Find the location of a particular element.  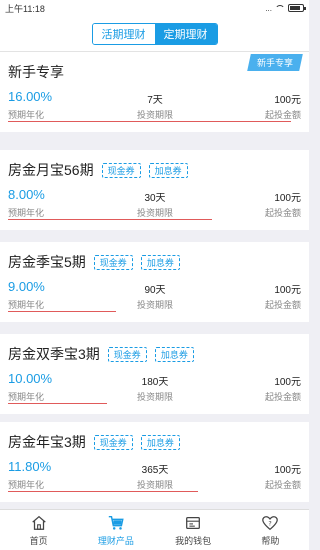

newbie-ribbon: 新手专享 is located at coordinates (275, 62).